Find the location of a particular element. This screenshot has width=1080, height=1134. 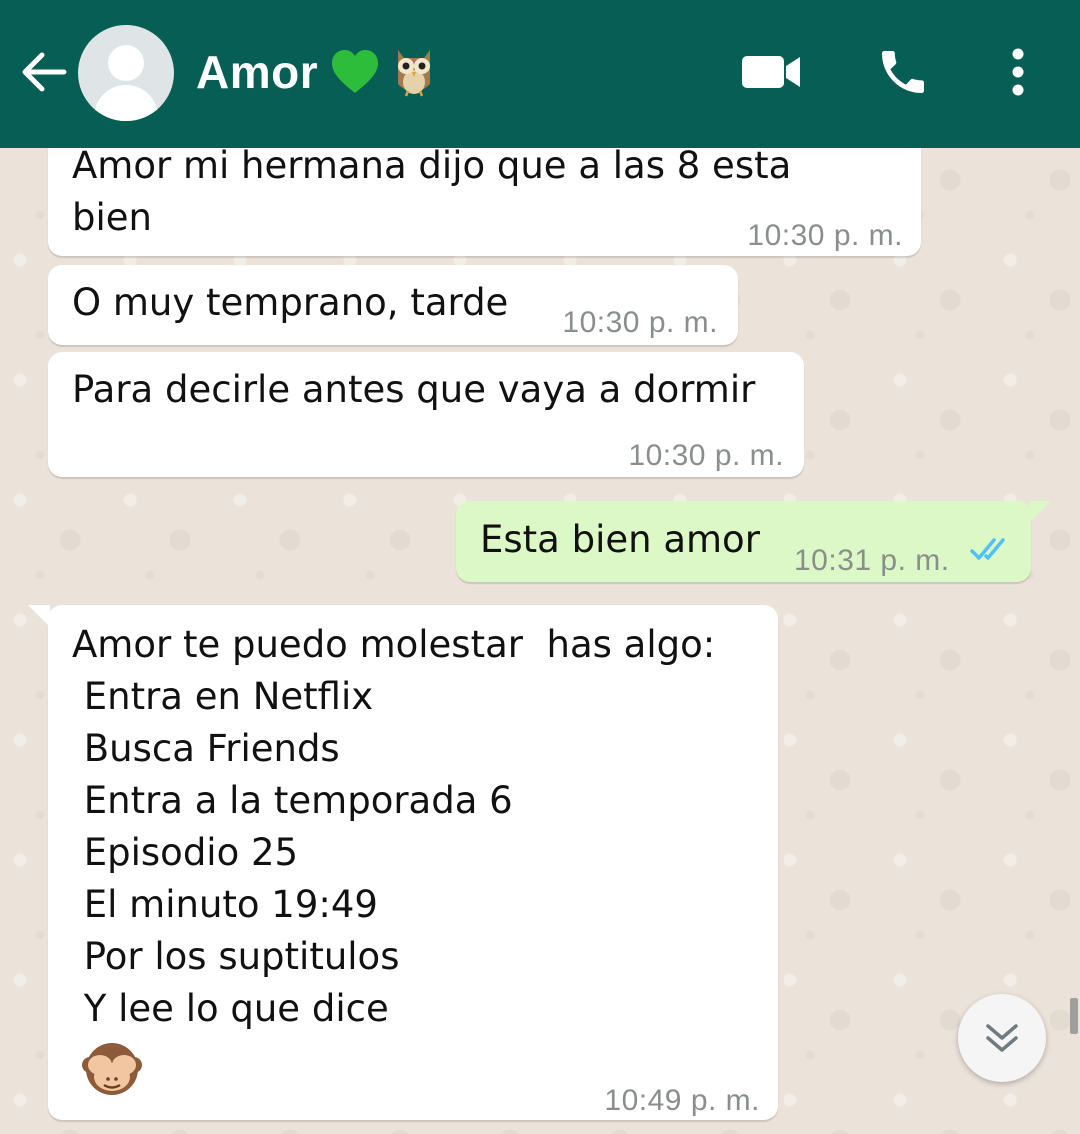

double-chevron-down-icon is located at coordinates (1002, 1038).